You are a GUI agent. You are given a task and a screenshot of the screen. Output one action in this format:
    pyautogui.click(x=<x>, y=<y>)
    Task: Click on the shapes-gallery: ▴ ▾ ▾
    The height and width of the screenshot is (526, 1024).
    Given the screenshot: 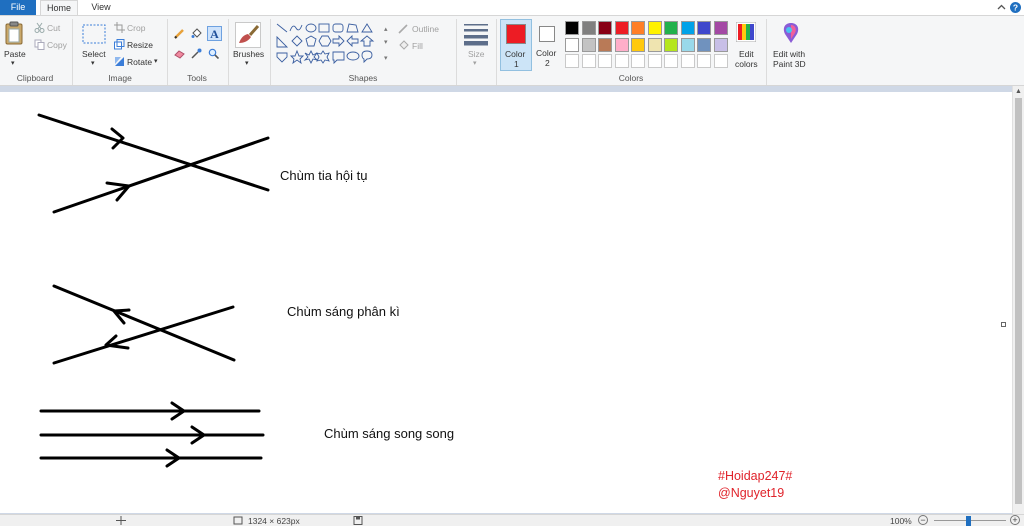 What is the action you would take?
    pyautogui.click(x=334, y=45)
    